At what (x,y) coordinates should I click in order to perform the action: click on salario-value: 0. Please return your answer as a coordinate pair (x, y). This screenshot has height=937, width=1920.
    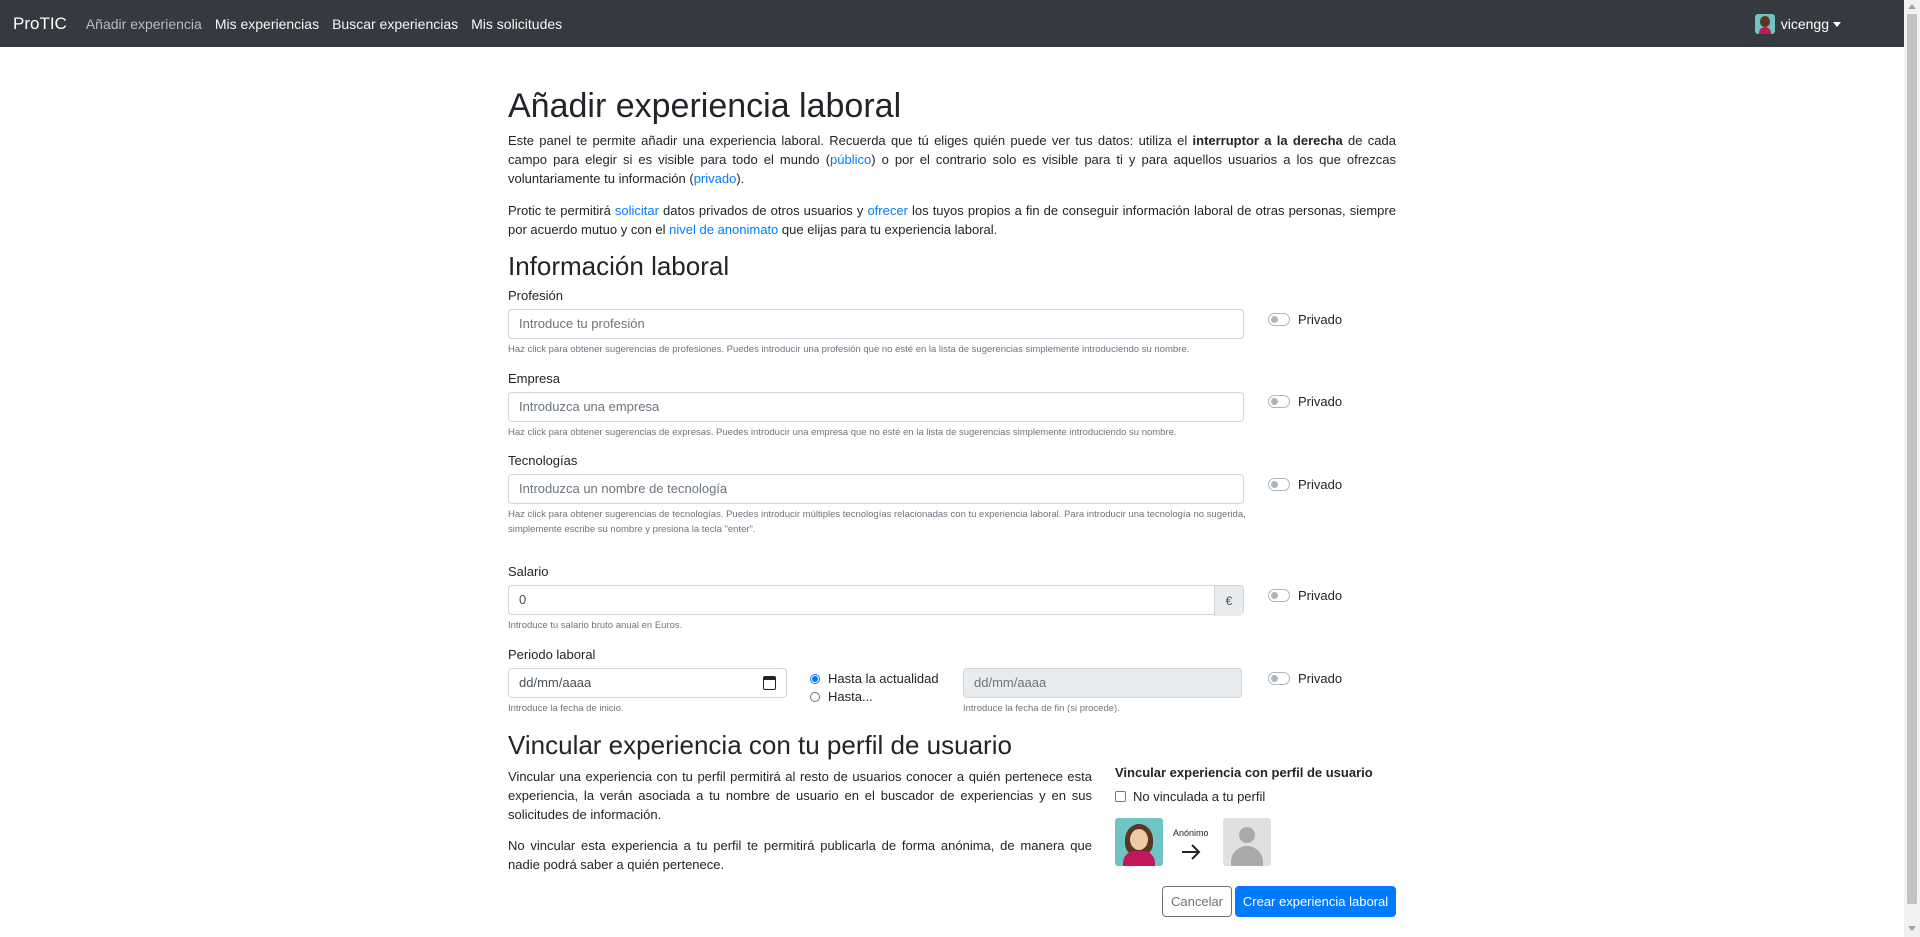
    Looking at the image, I should click on (523, 599).